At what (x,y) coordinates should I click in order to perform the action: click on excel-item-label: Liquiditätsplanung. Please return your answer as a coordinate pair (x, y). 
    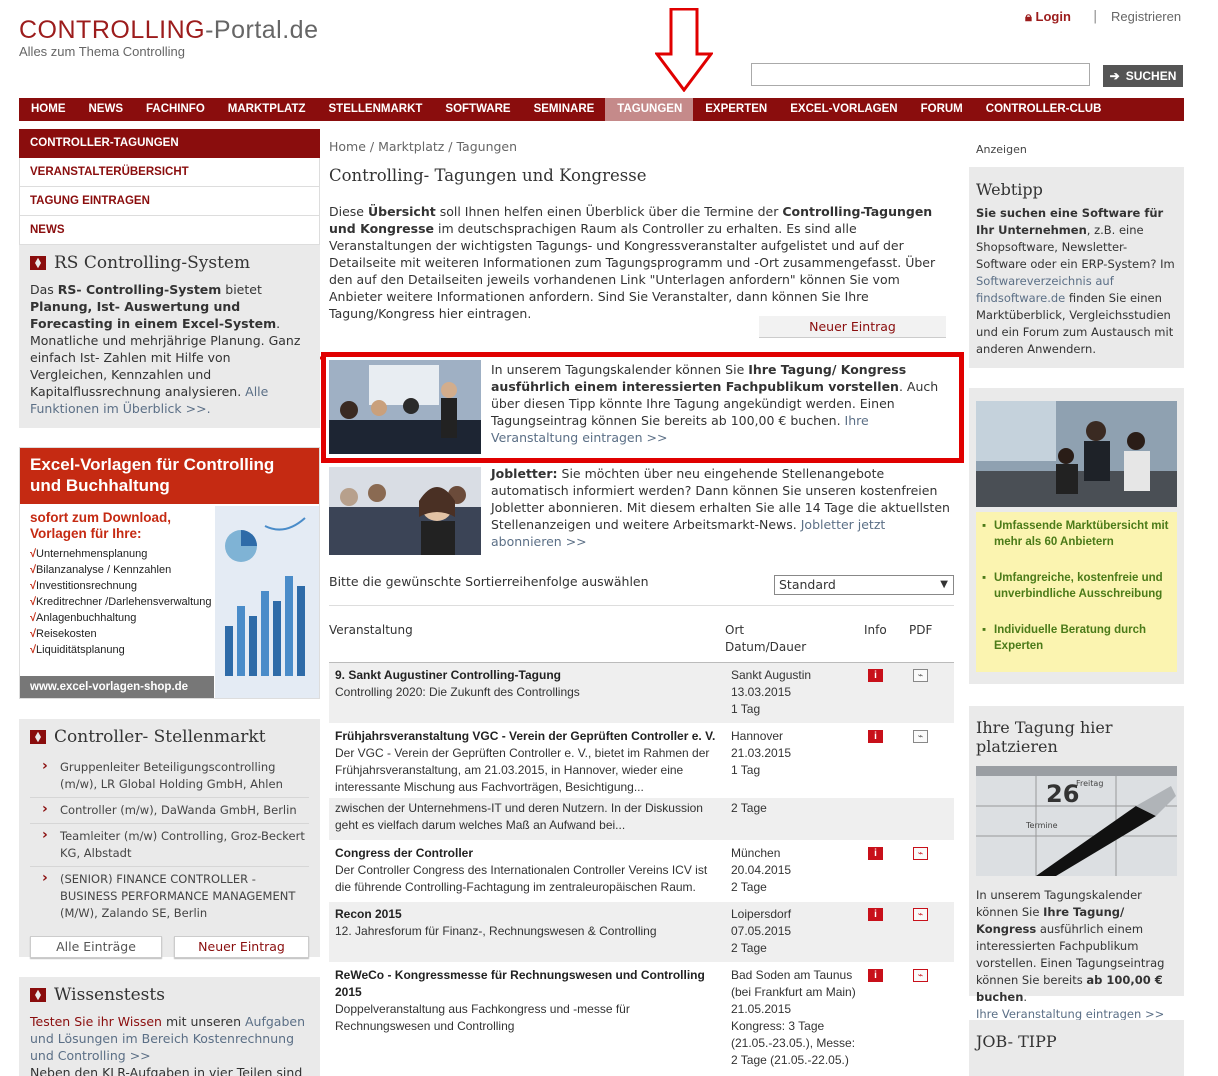
    Looking at the image, I should click on (80, 650).